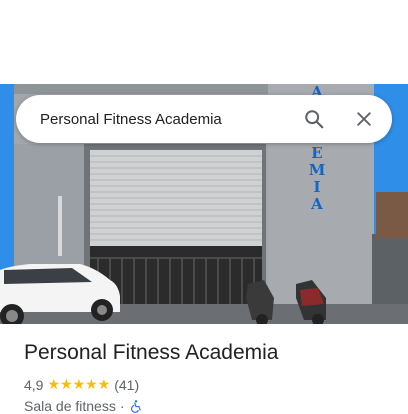 The width and height of the screenshot is (408, 414). I want to click on clear-search-button, so click(364, 119).